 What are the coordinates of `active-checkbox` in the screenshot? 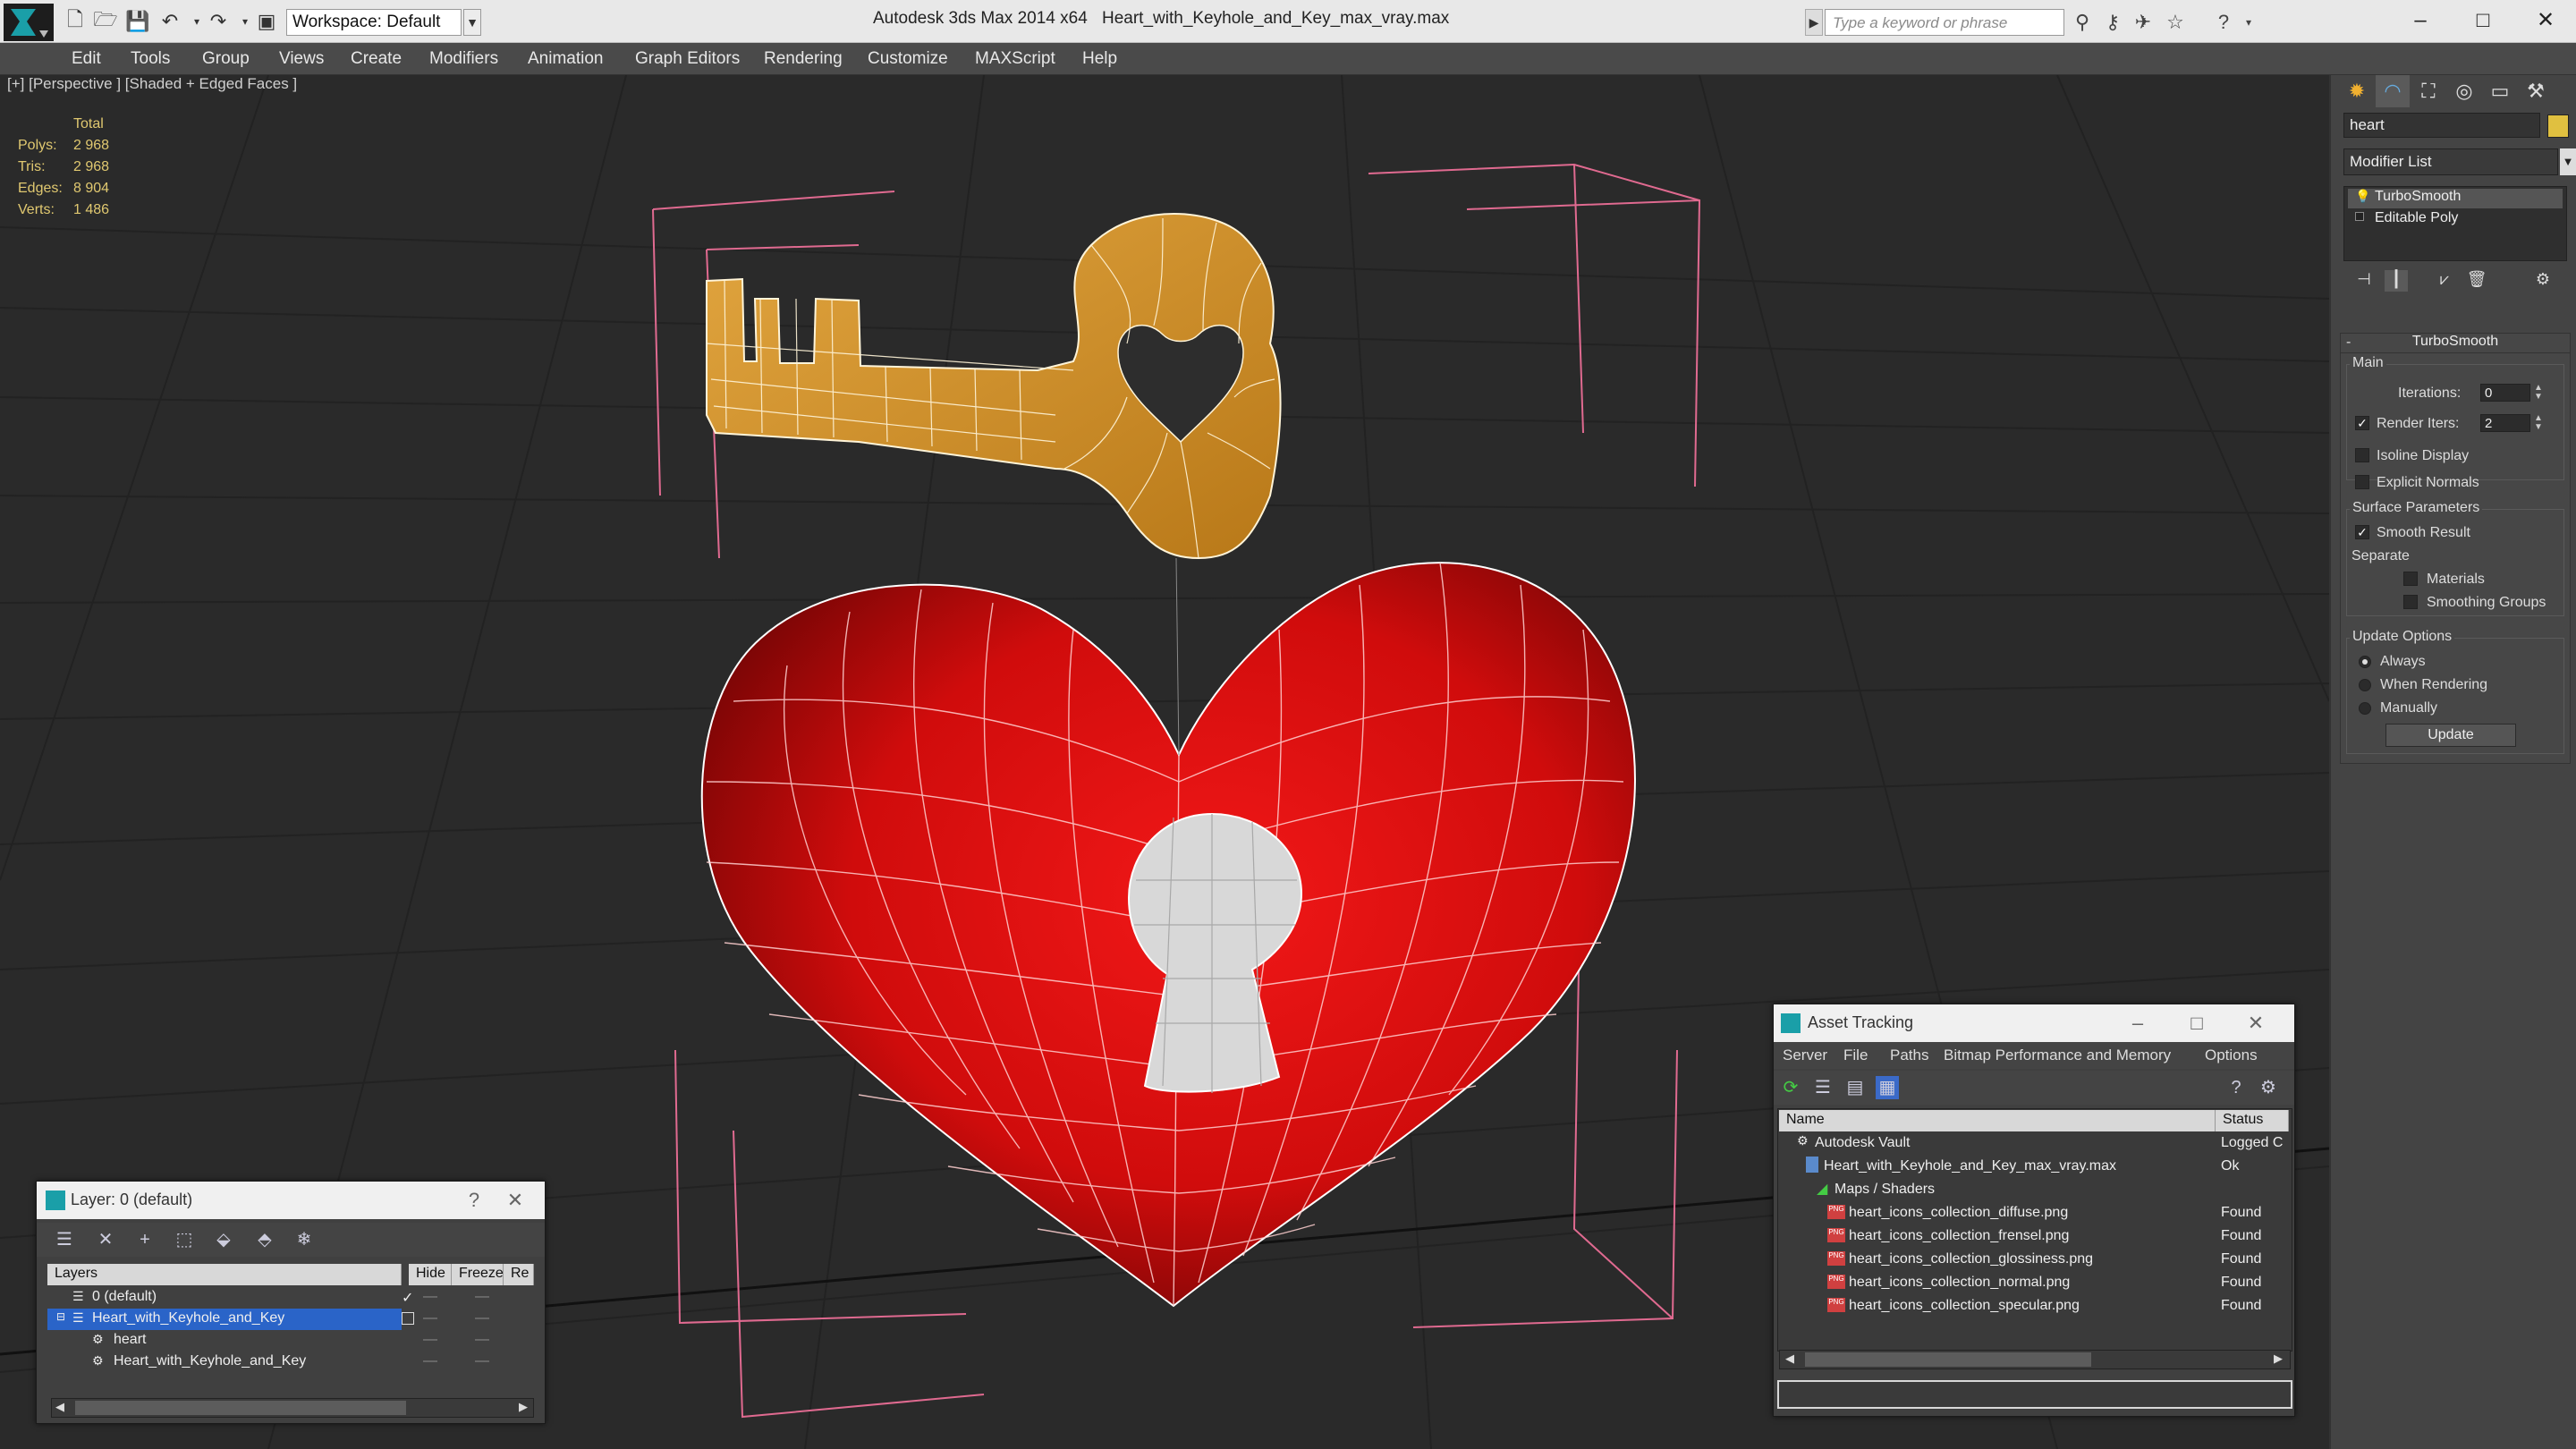 It's located at (408, 1318).